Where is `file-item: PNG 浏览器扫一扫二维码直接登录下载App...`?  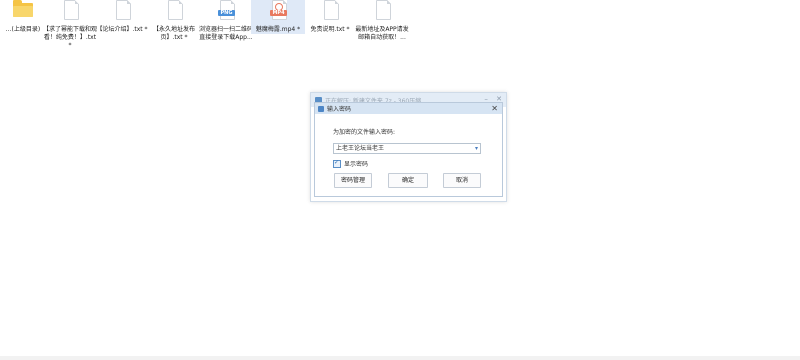
file-item: PNG 浏览器扫一扫二维码直接登录下载App... is located at coordinates (226, 21).